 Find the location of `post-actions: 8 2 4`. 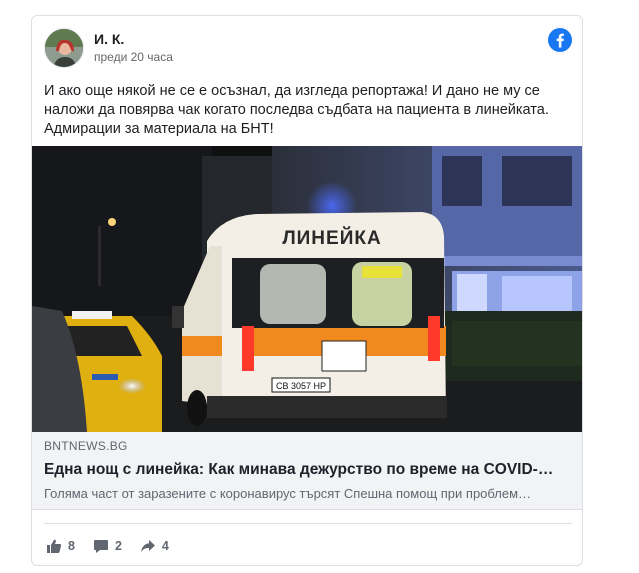

post-actions: 8 2 4 is located at coordinates (116, 546).